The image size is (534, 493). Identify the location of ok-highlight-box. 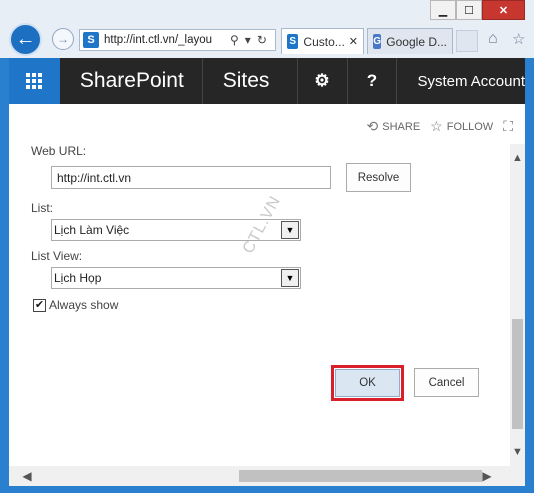
(367, 383).